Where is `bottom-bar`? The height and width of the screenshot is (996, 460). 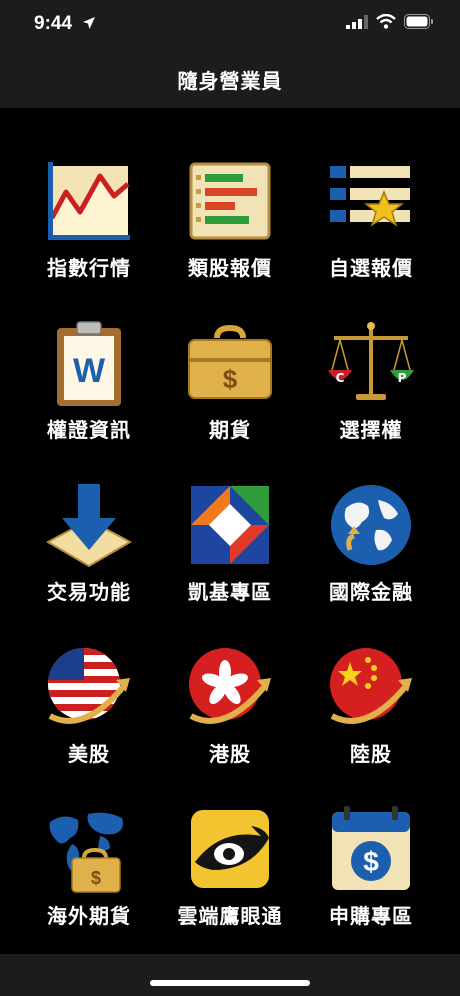 bottom-bar is located at coordinates (230, 975).